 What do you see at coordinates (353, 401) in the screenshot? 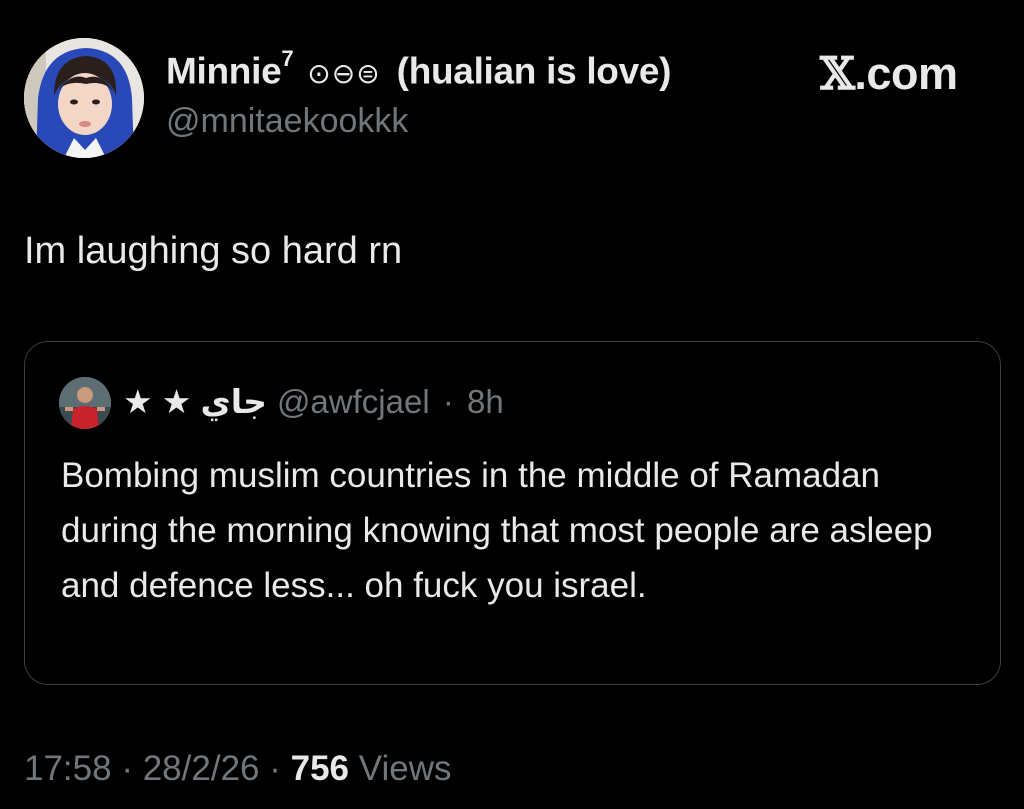
I see `quoted-author-handle: @awfcjael` at bounding box center [353, 401].